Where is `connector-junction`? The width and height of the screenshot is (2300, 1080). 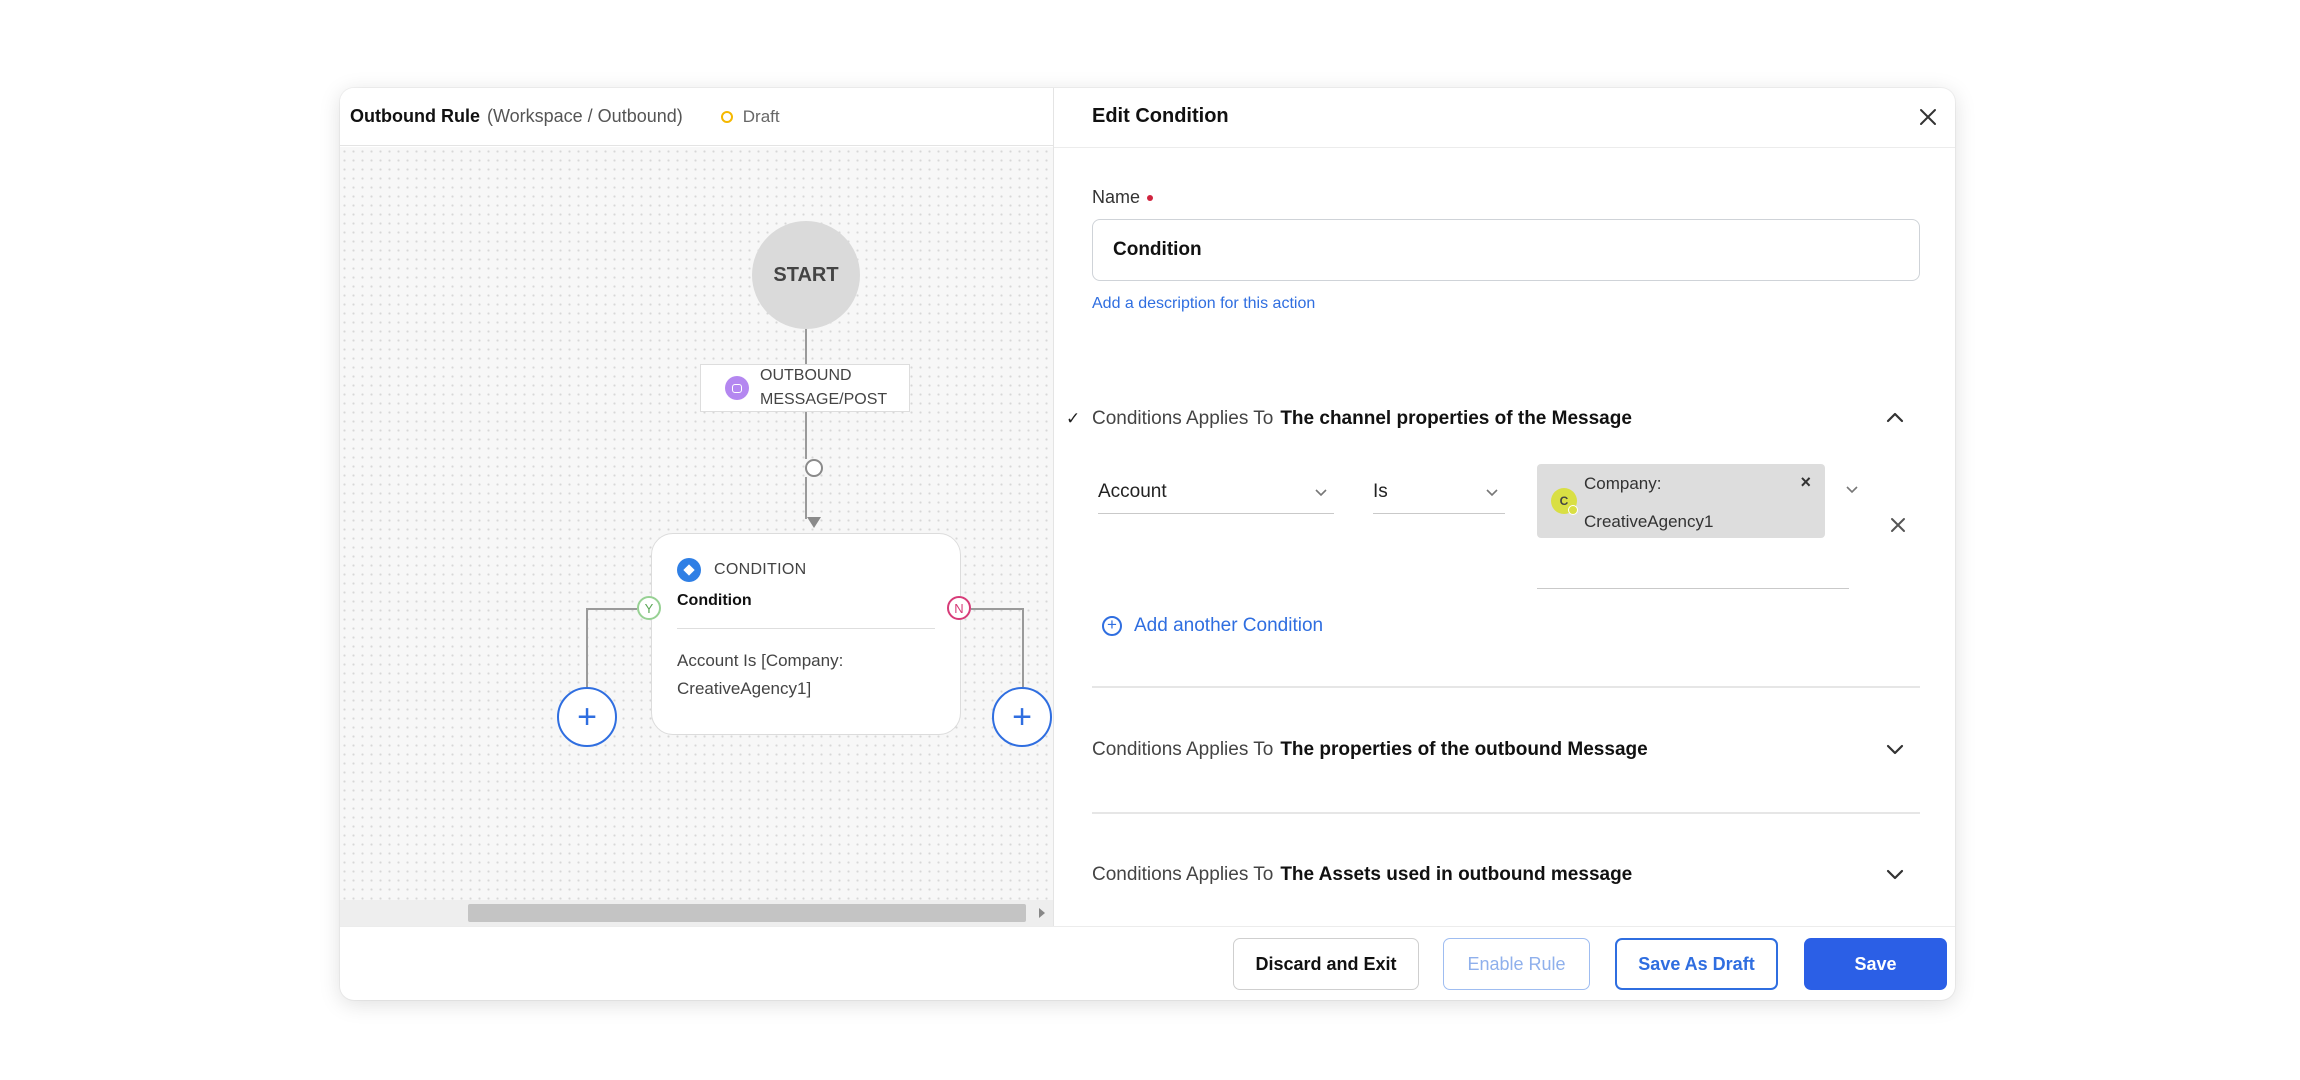
connector-junction is located at coordinates (814, 468).